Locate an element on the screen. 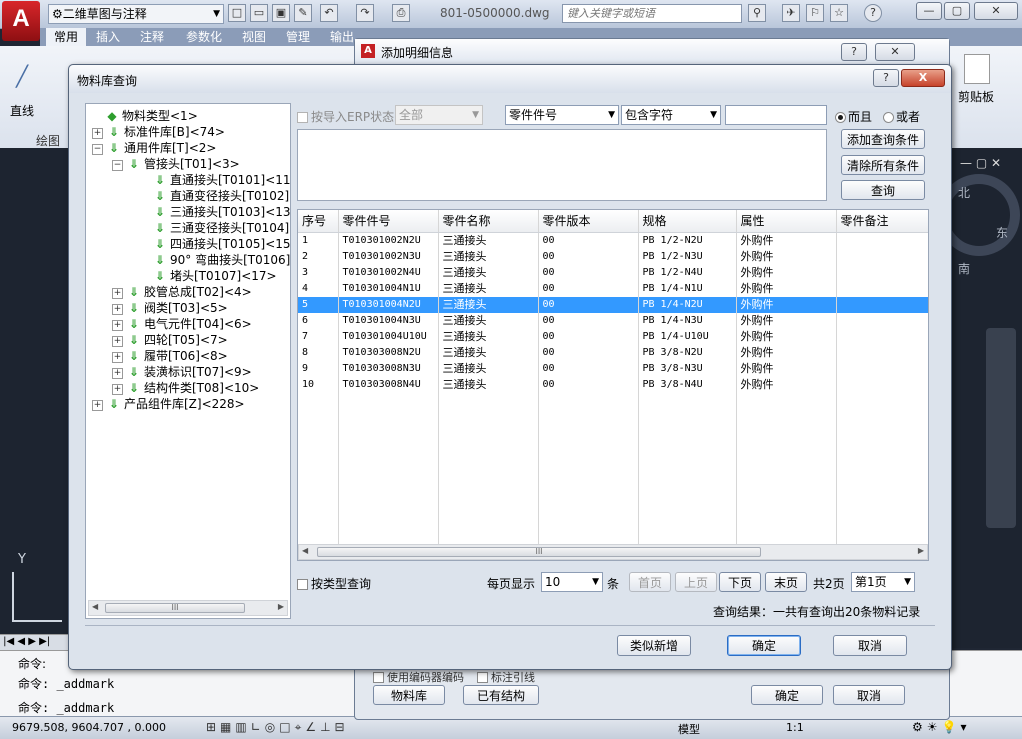 This screenshot has width=1022, height=739. next-page-button: 下页 is located at coordinates (740, 582).